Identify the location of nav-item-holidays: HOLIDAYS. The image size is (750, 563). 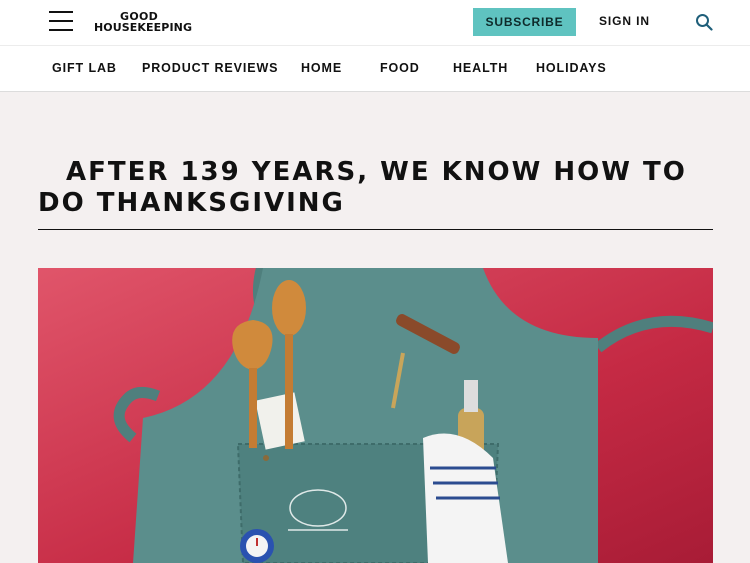
(571, 68).